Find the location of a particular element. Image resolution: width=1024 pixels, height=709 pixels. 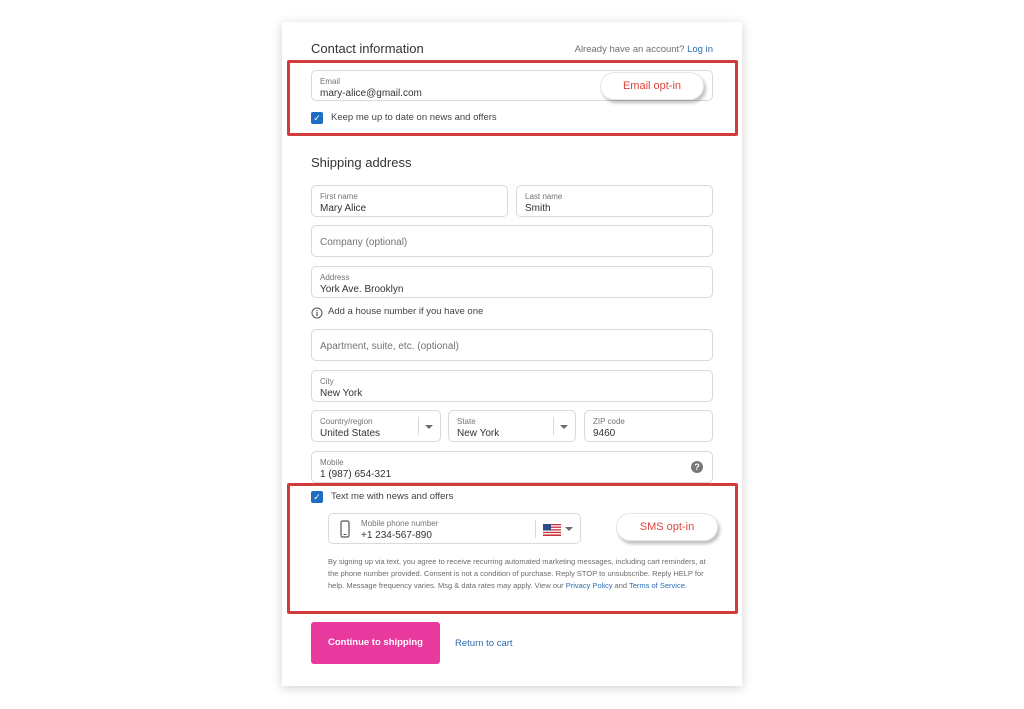

question-icon: ? is located at coordinates (697, 467).